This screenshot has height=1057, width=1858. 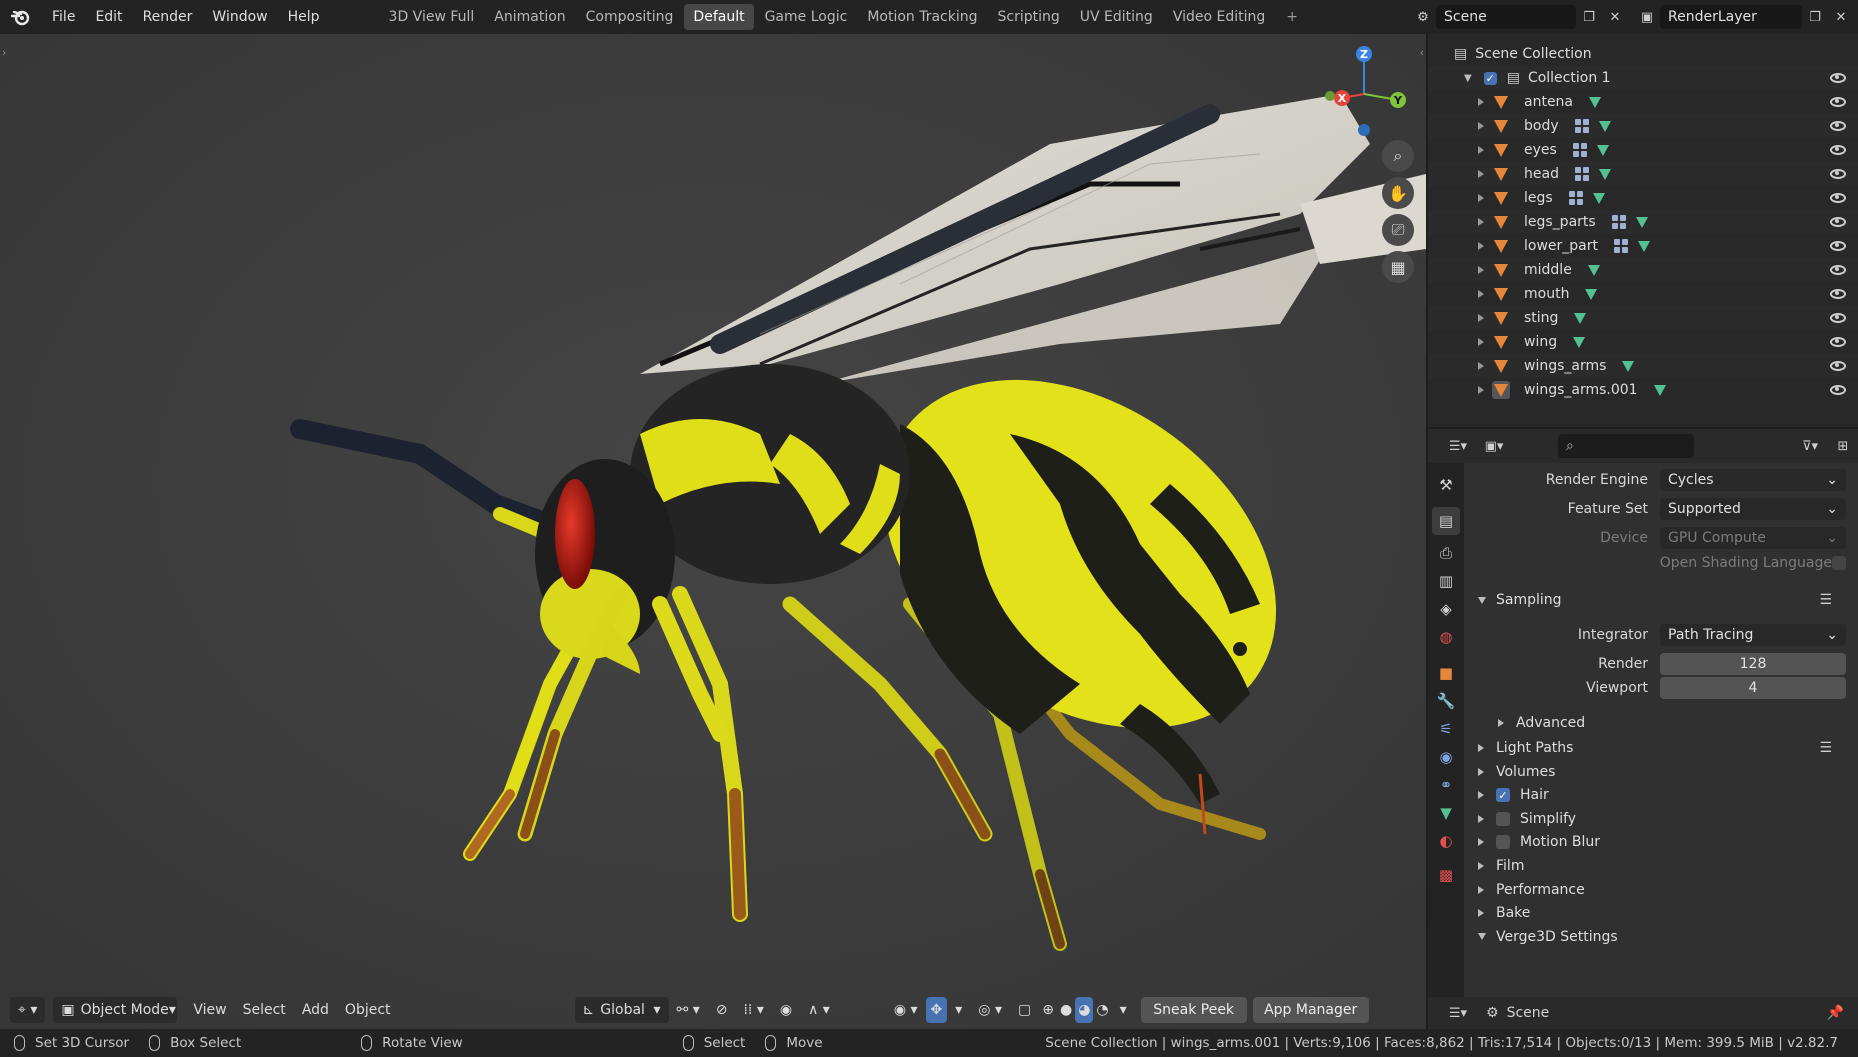 What do you see at coordinates (1446, 609) in the screenshot?
I see `scene-tab-icon: ◈` at bounding box center [1446, 609].